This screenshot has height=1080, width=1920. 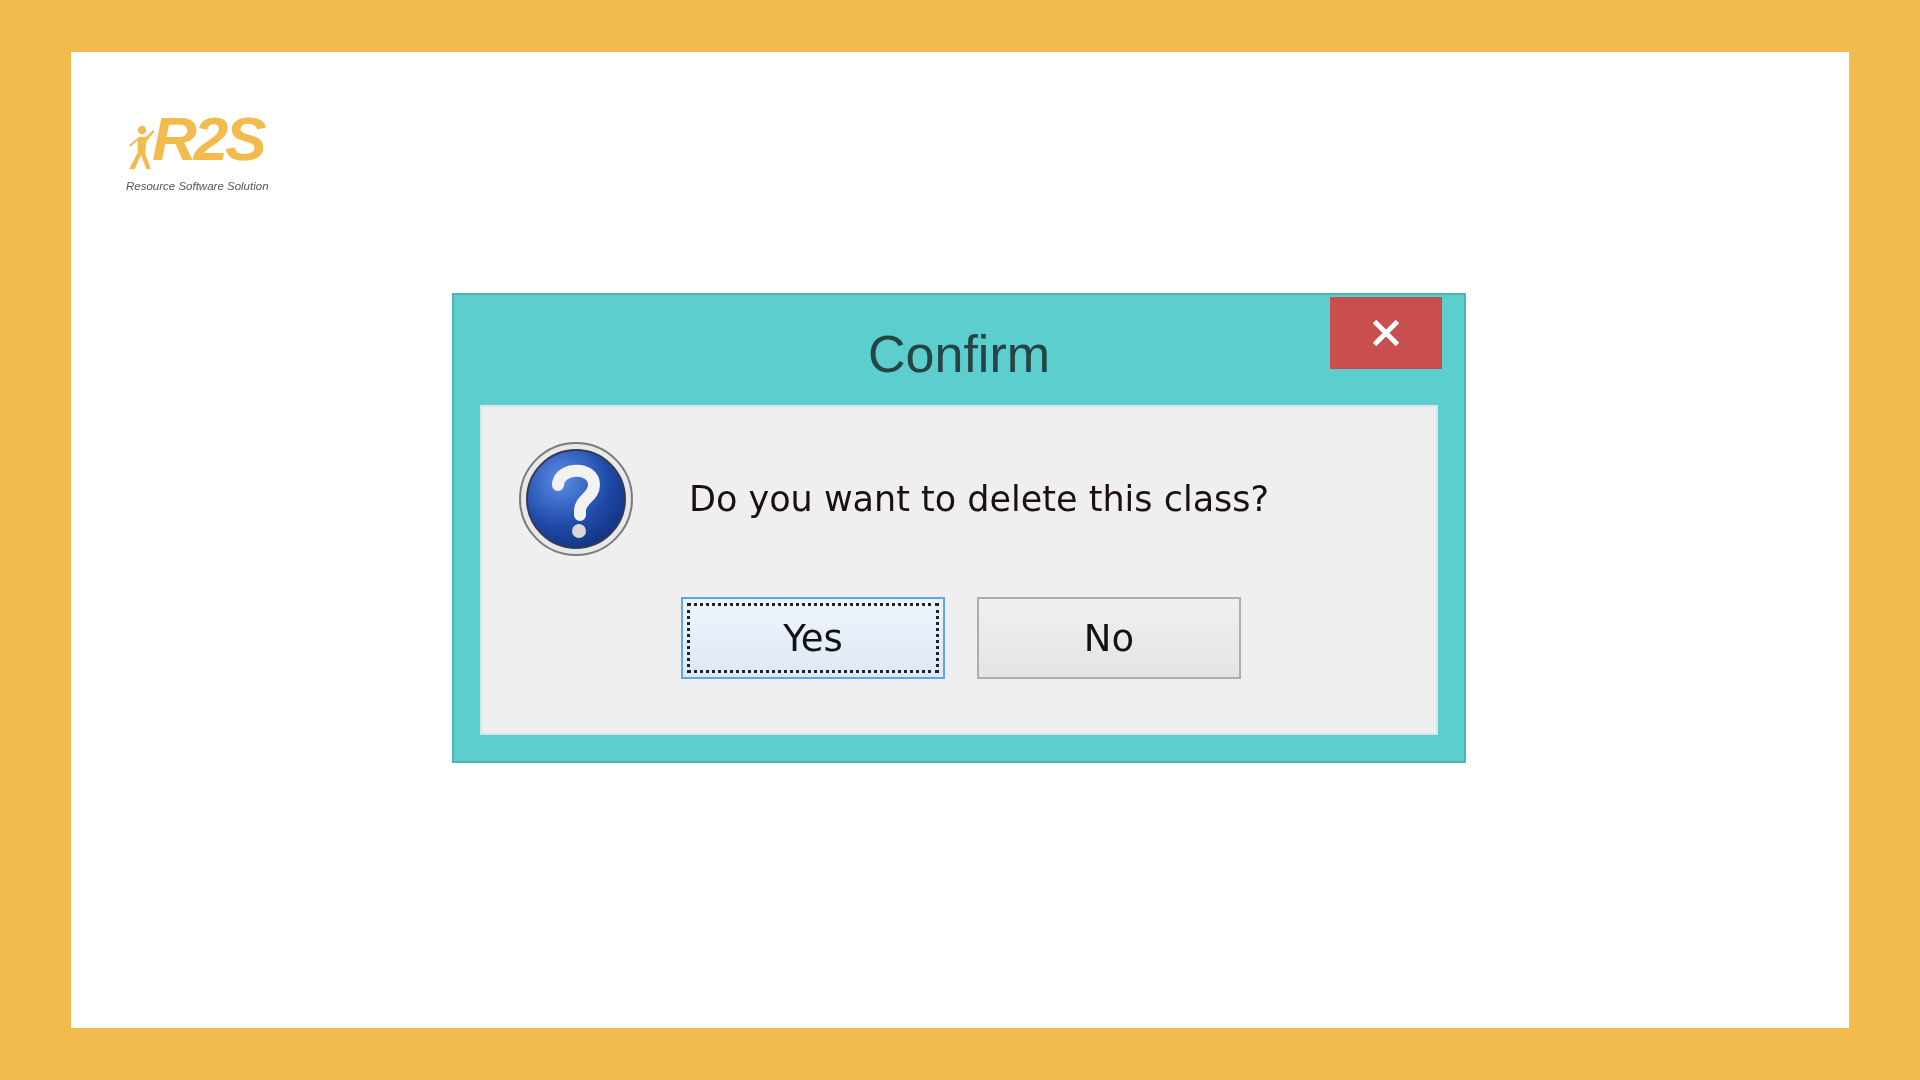 What do you see at coordinates (198, 186) in the screenshot?
I see `logo-tagline: Resource Software Solution` at bounding box center [198, 186].